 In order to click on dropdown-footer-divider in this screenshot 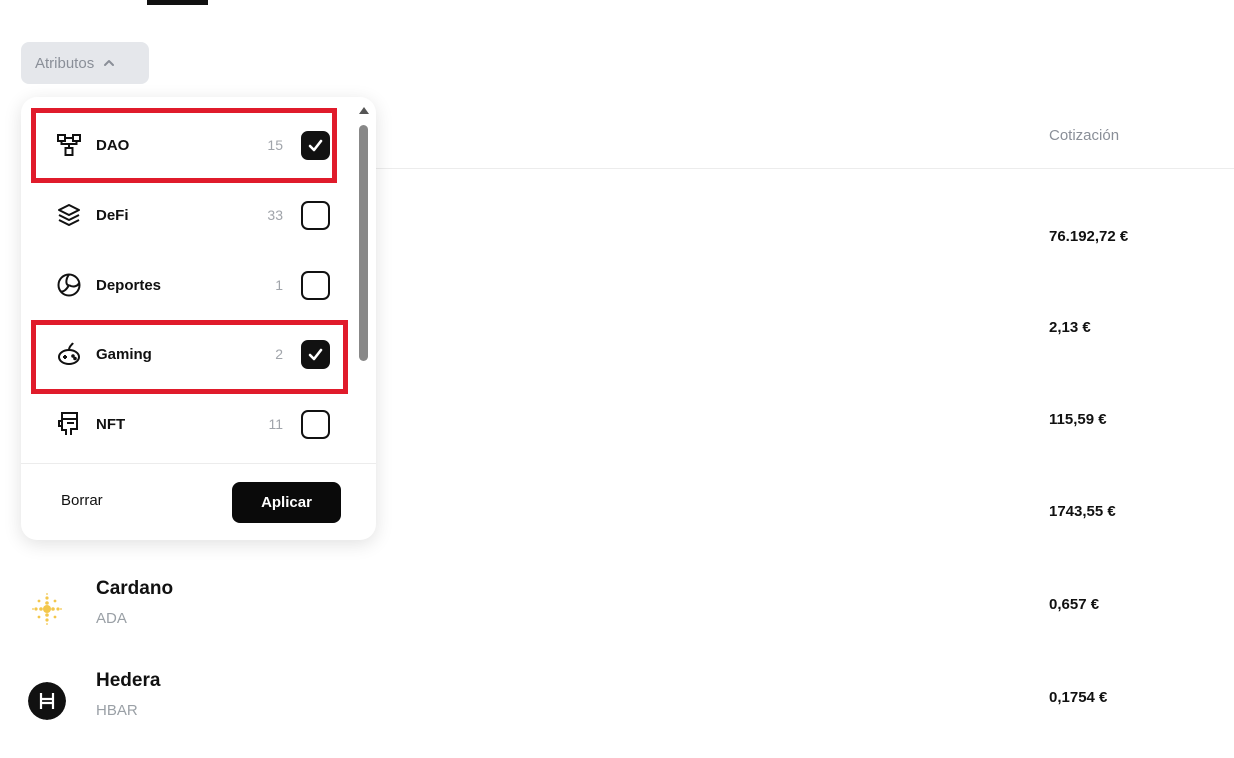, I will do `click(198, 463)`.